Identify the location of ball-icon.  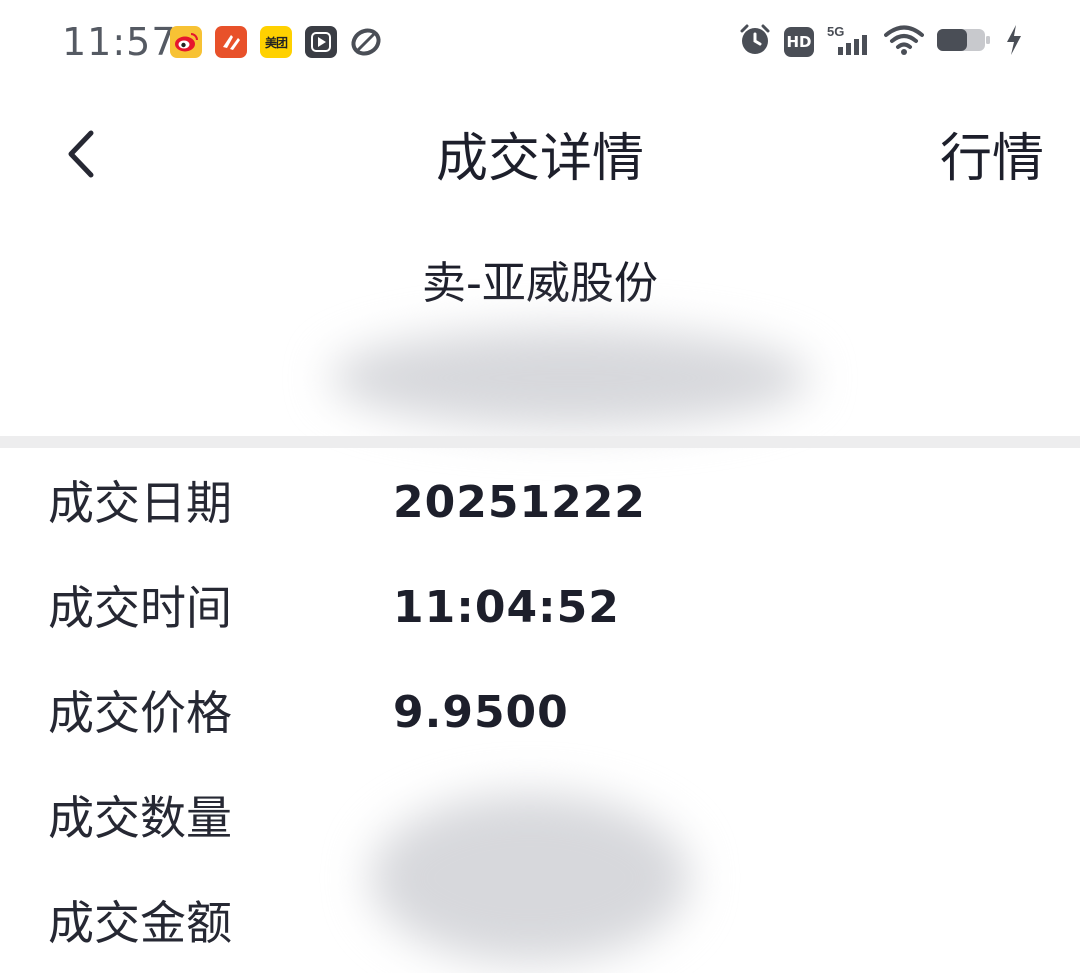
(366, 42).